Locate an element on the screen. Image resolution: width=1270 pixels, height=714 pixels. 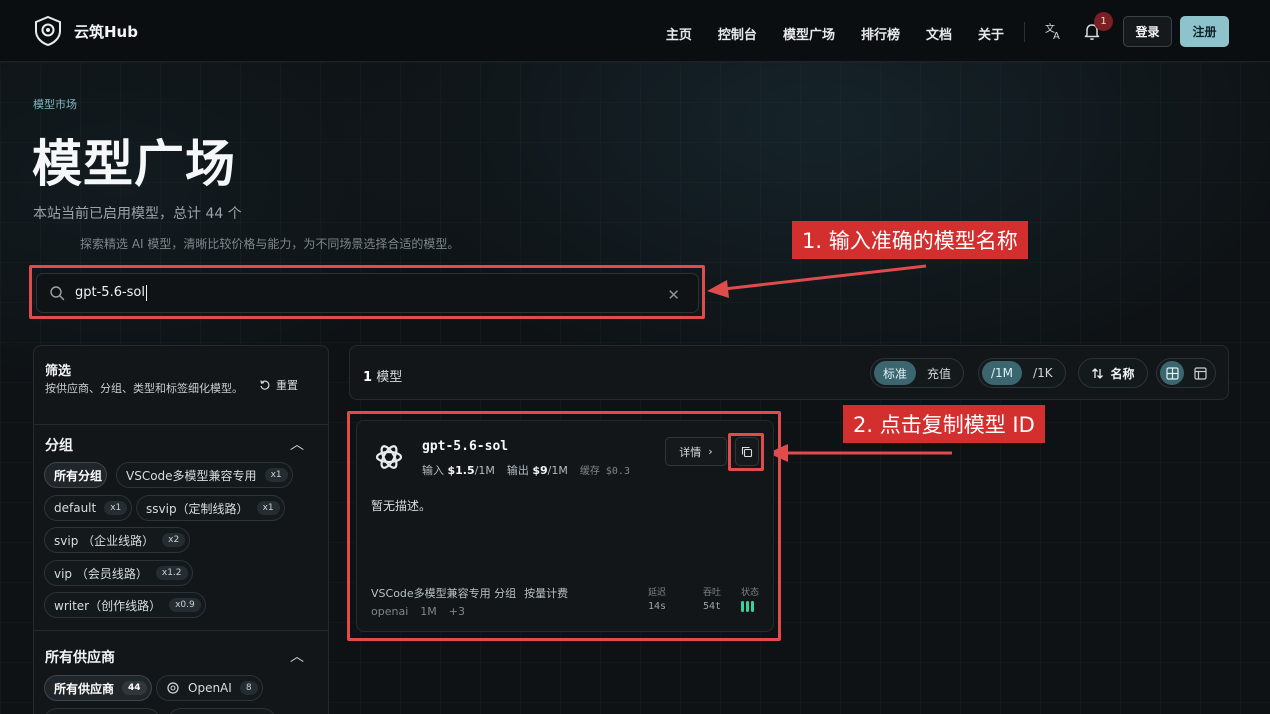
chip-ratio: x1.2 is located at coordinates (171, 573).